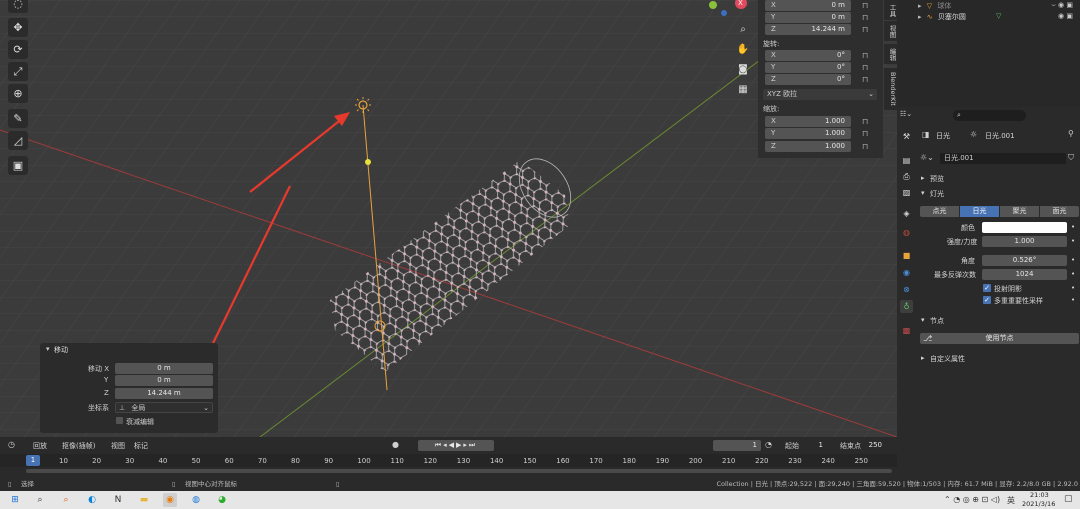 The height and width of the screenshot is (509, 1080). Describe the element at coordinates (48, 349) in the screenshot. I see `collapse-arrow-icon: ▾` at that location.